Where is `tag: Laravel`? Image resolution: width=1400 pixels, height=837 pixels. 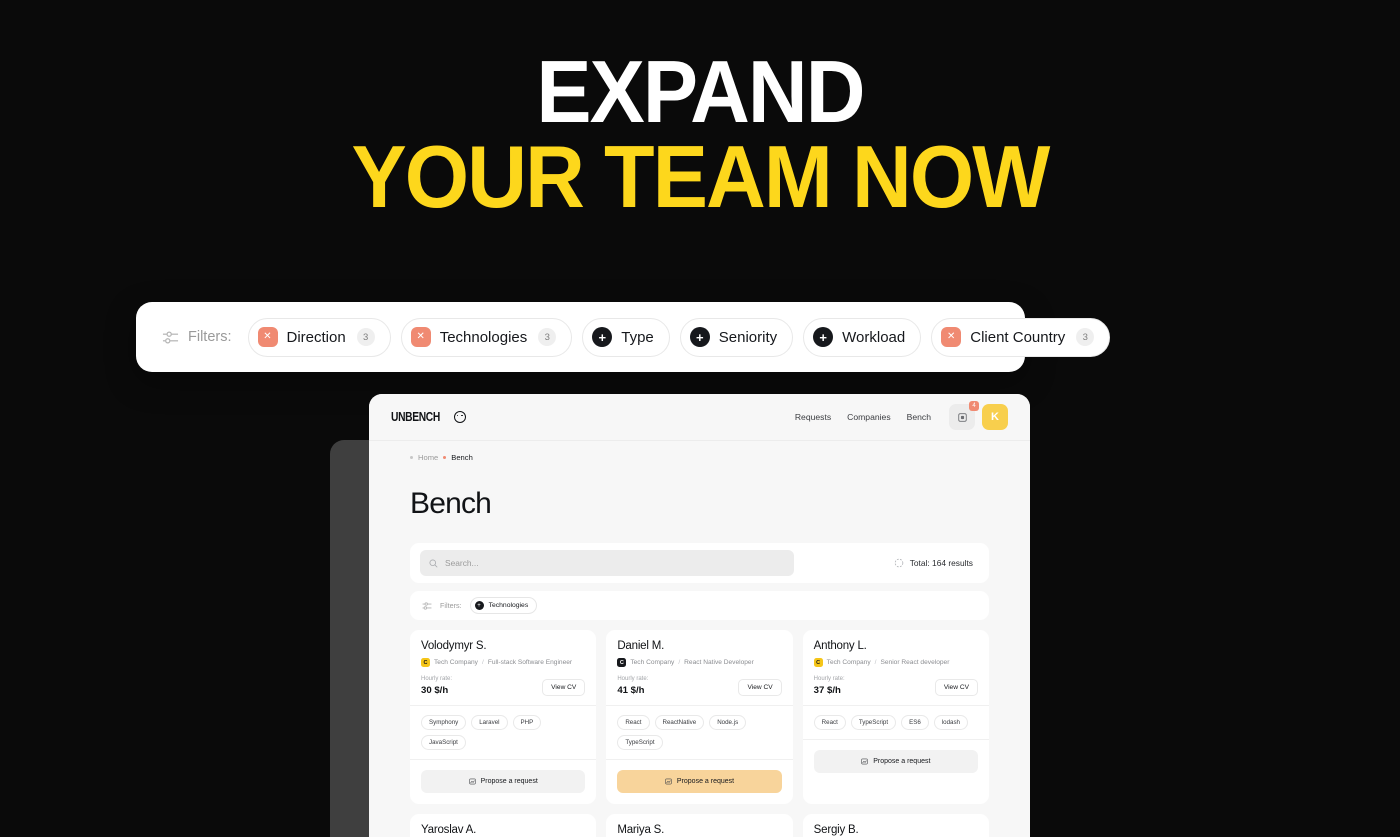 tag: Laravel is located at coordinates (489, 722).